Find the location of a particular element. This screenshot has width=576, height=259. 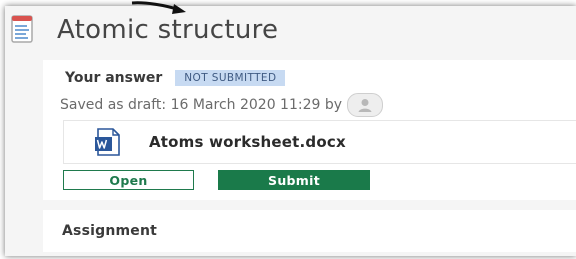

submit-button: Submit is located at coordinates (294, 180).